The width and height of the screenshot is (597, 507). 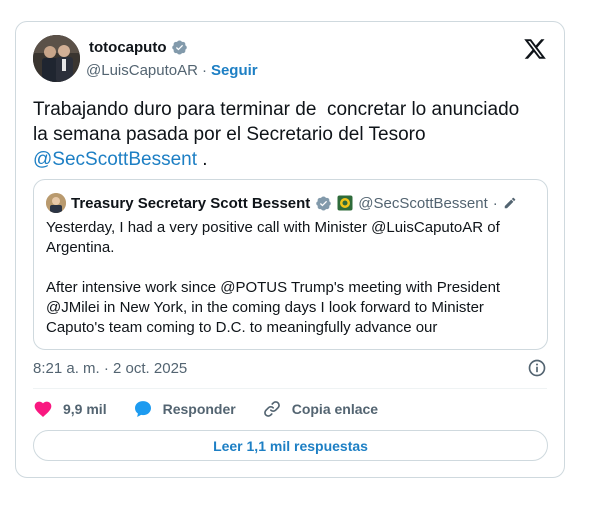 I want to click on author-handle: @LuisCaputoAR, so click(x=142, y=70).